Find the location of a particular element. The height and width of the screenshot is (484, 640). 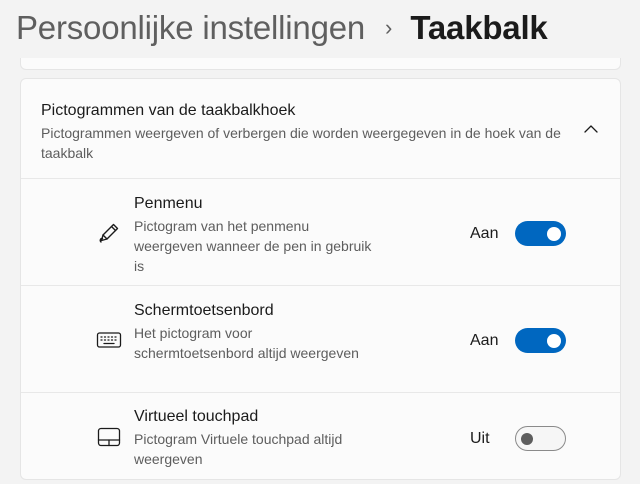

pen-menu-toggle is located at coordinates (540, 233).